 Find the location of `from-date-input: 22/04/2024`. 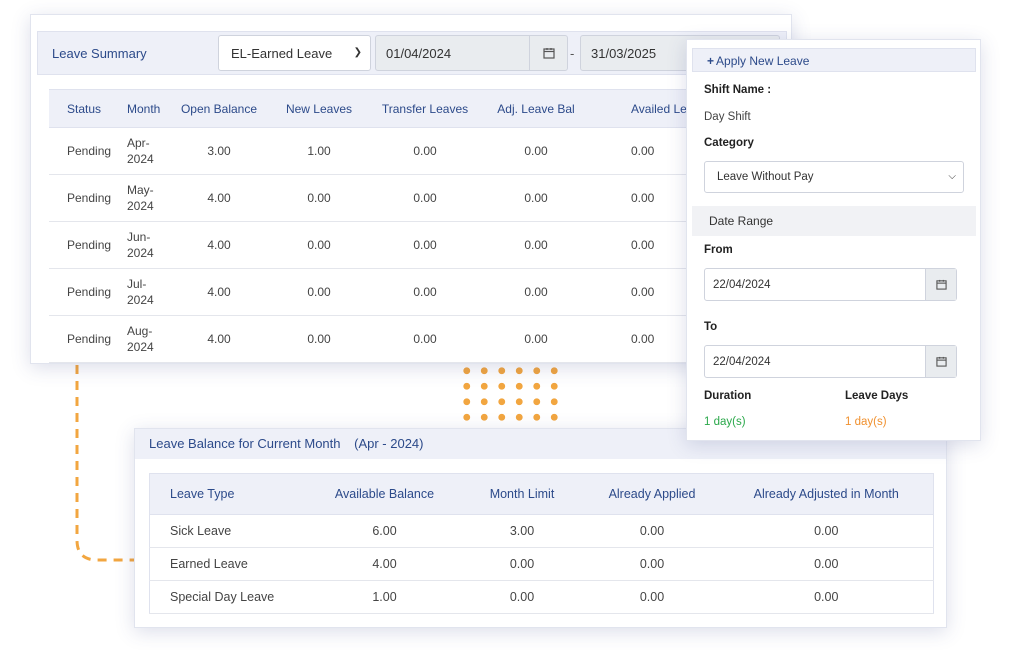

from-date-input: 22/04/2024 is located at coordinates (830, 284).